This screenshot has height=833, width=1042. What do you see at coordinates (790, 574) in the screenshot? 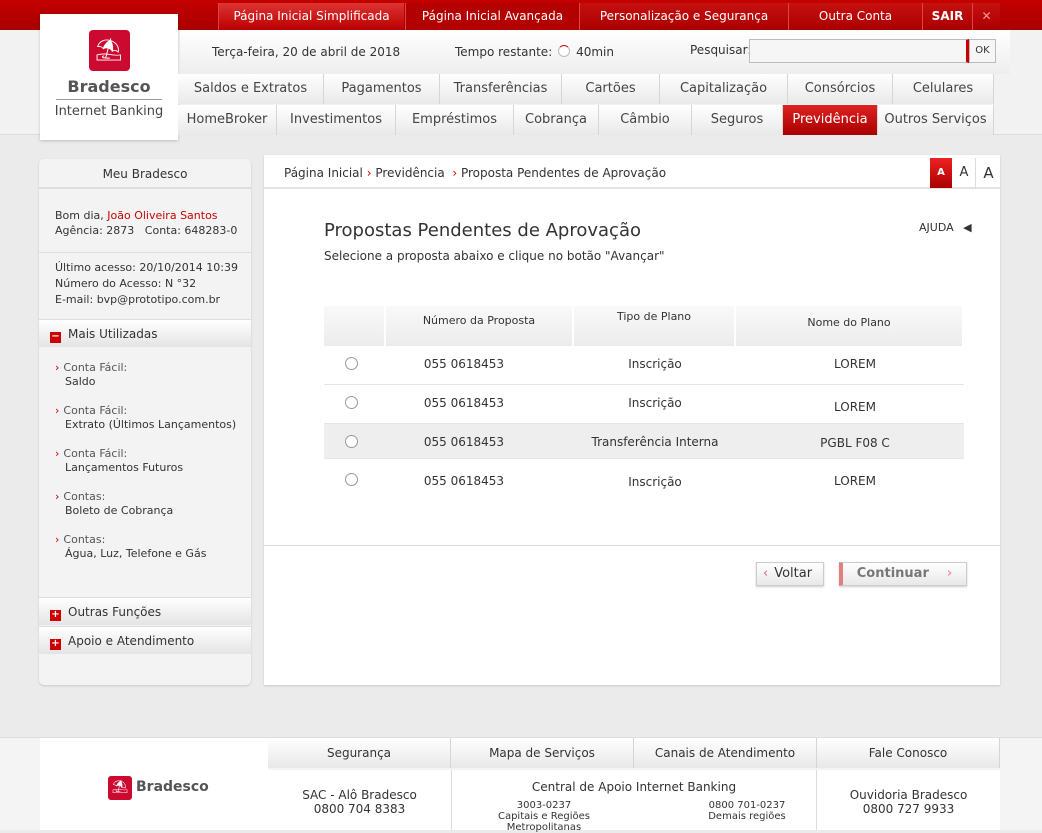
I see `back-button: ‹ Voltar` at bounding box center [790, 574].